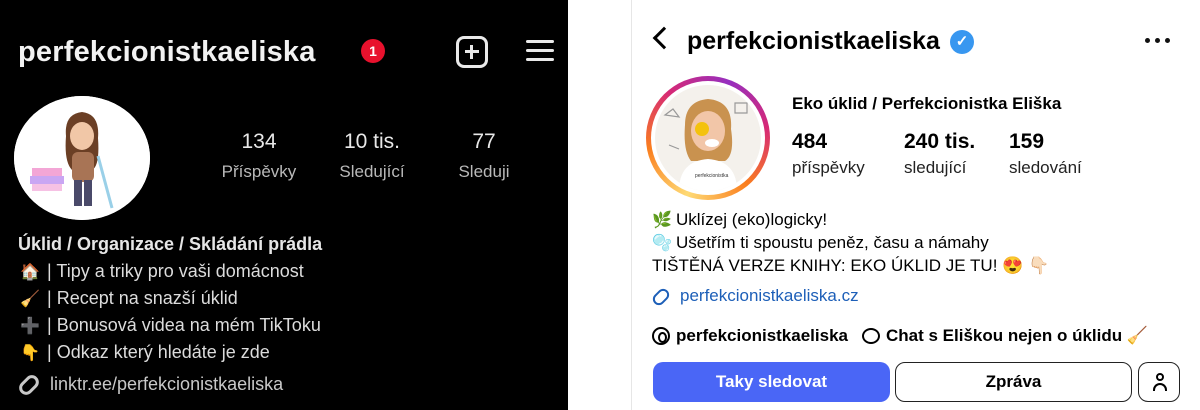  I want to click on stat-value: 77, so click(484, 141).